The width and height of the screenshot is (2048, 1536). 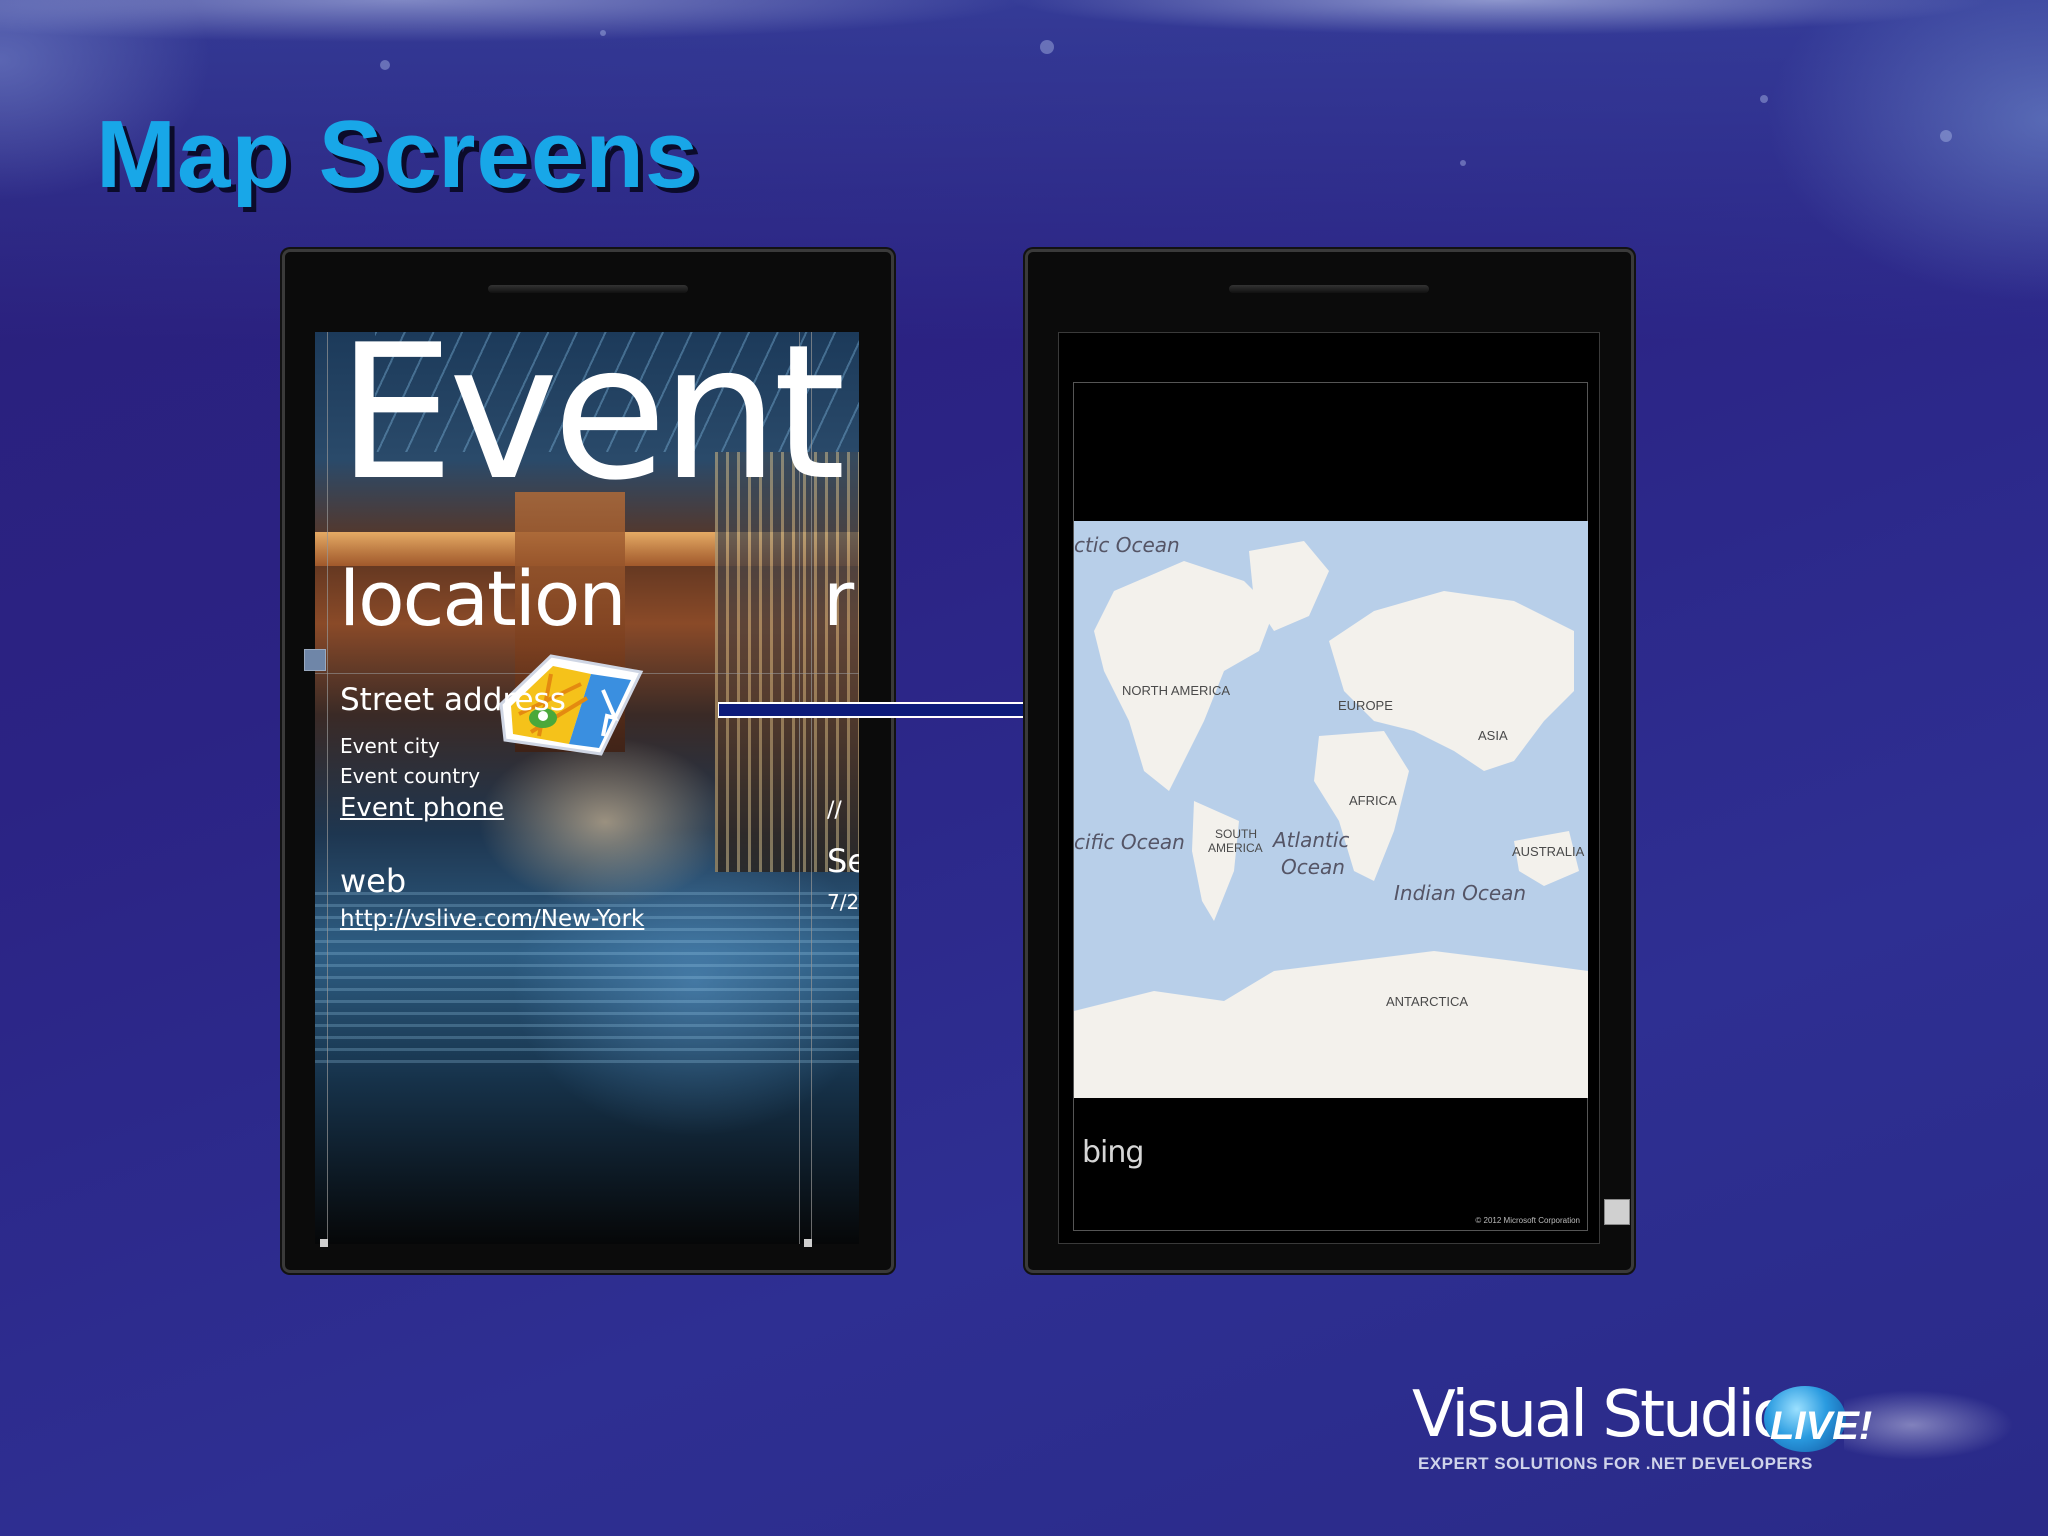 What do you see at coordinates (1331, 819) in the screenshot?
I see `world-map-landmass` at bounding box center [1331, 819].